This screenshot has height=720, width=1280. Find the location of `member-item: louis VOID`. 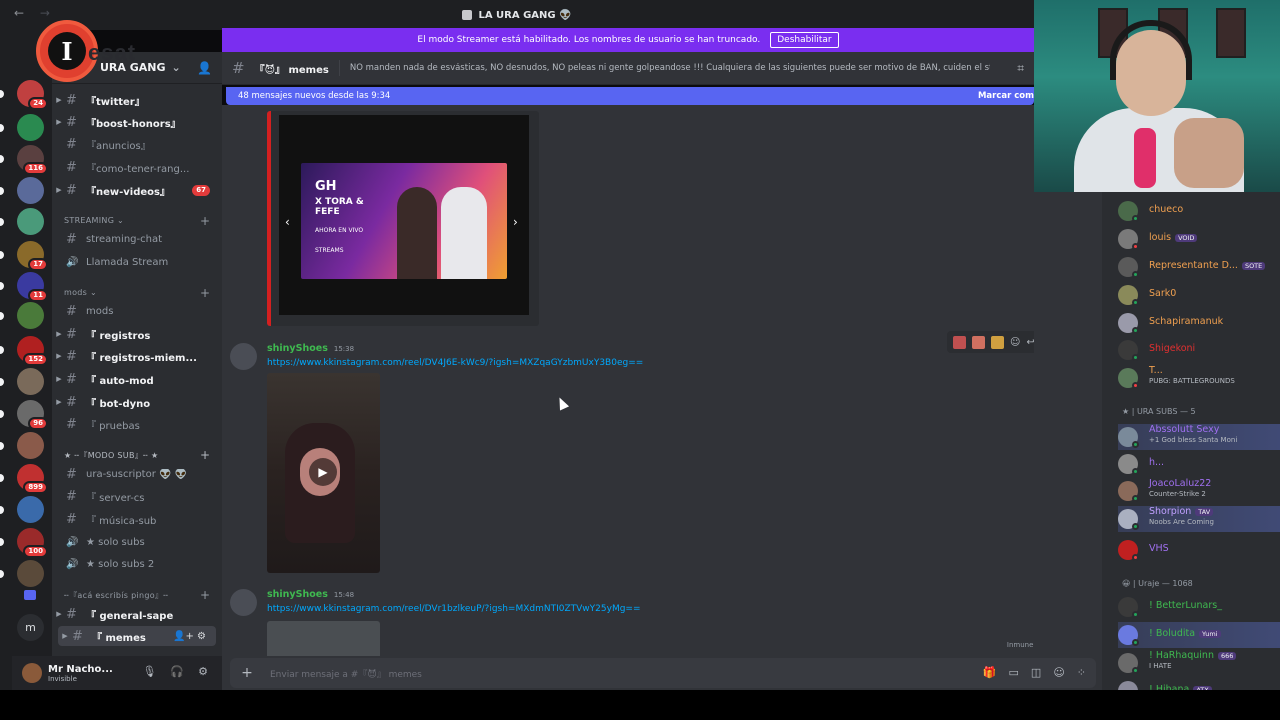

member-item: louis VOID is located at coordinates (1199, 239).